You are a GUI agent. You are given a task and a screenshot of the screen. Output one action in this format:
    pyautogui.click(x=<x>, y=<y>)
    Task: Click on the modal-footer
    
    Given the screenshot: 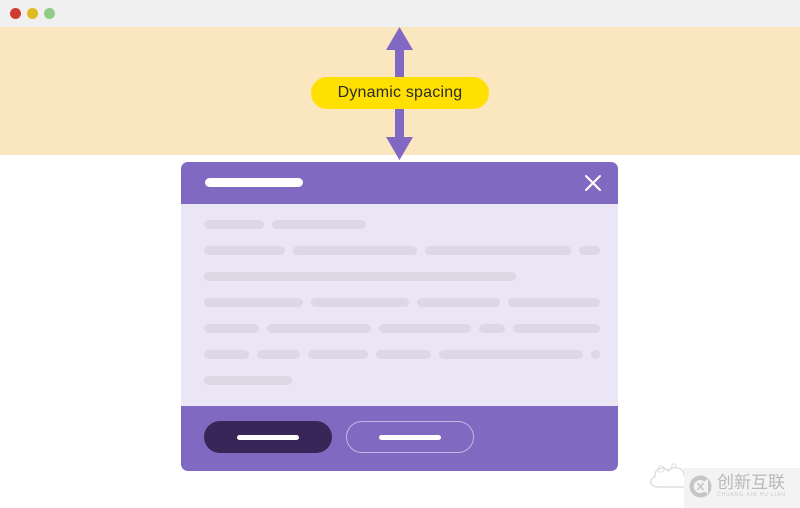 What is the action you would take?
    pyautogui.click(x=399, y=438)
    